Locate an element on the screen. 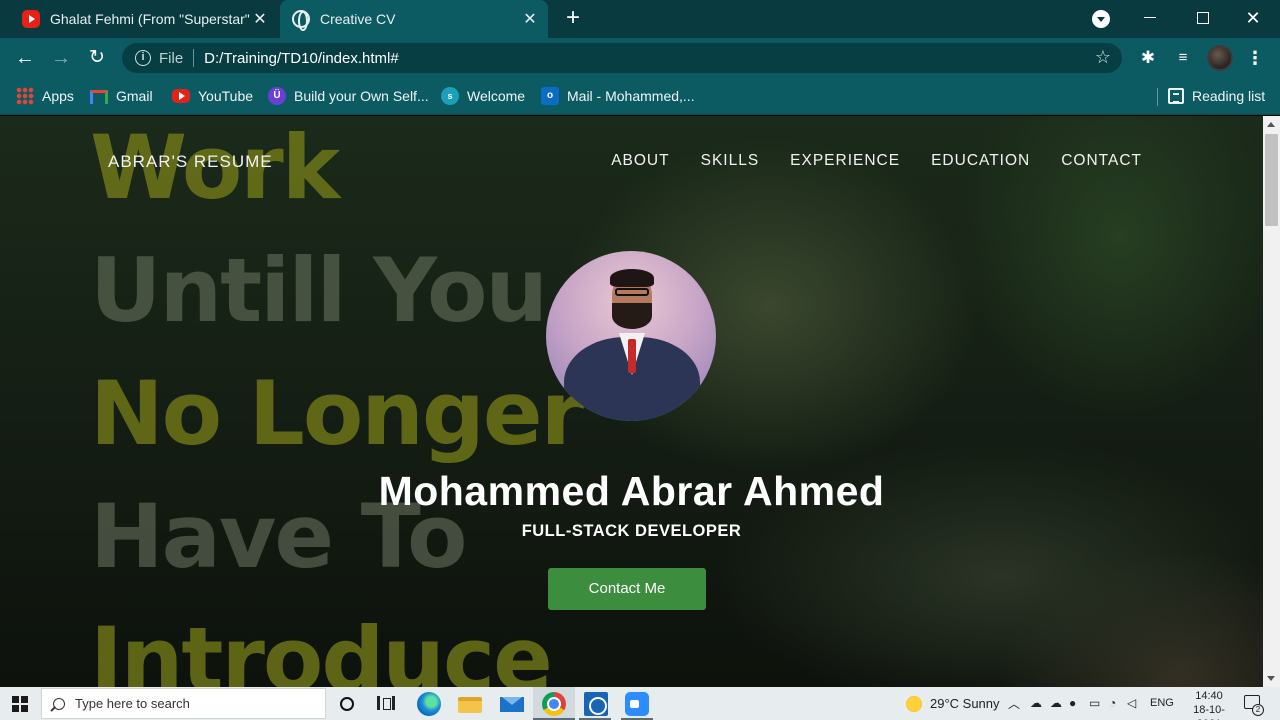  tray-expand-icon: ︿ is located at coordinates (1014, 703).